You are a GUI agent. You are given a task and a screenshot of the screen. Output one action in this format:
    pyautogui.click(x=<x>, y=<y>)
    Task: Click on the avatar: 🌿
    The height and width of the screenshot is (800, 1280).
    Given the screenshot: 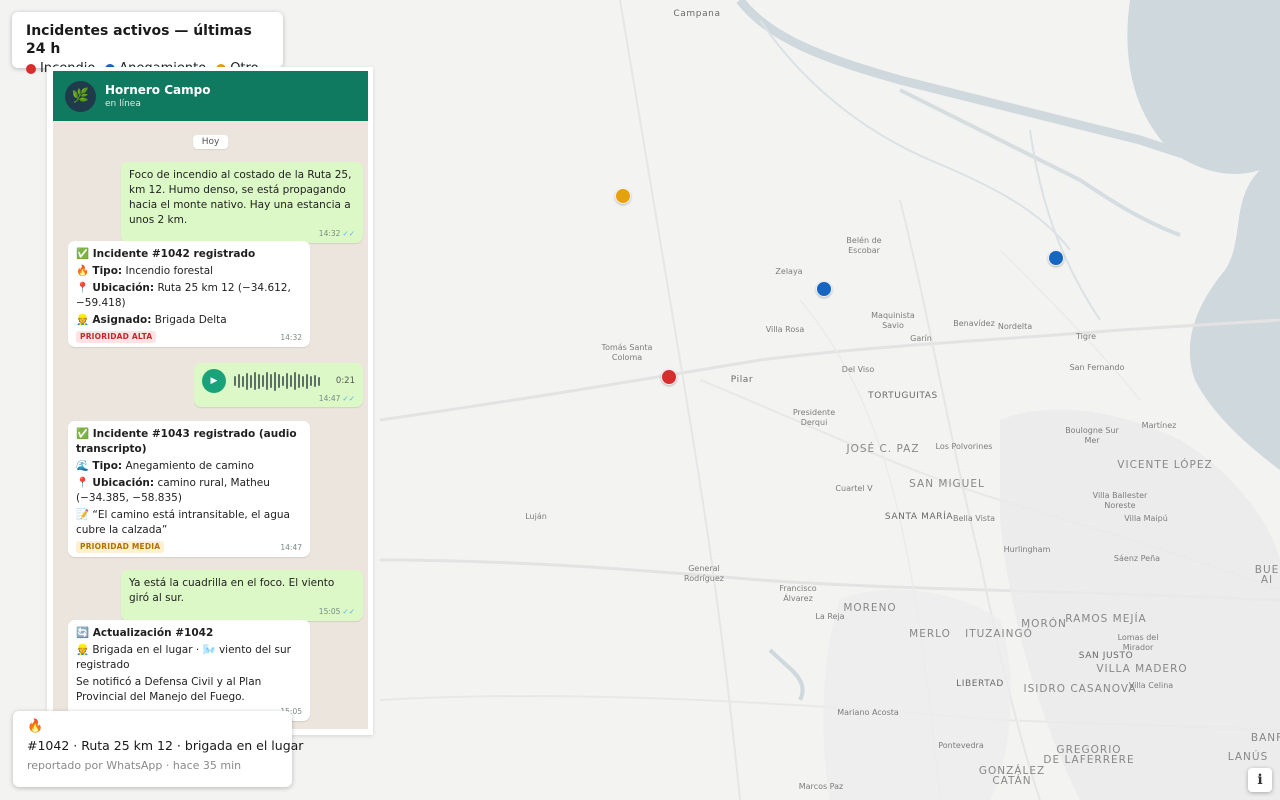 What is the action you would take?
    pyautogui.click(x=80, y=96)
    